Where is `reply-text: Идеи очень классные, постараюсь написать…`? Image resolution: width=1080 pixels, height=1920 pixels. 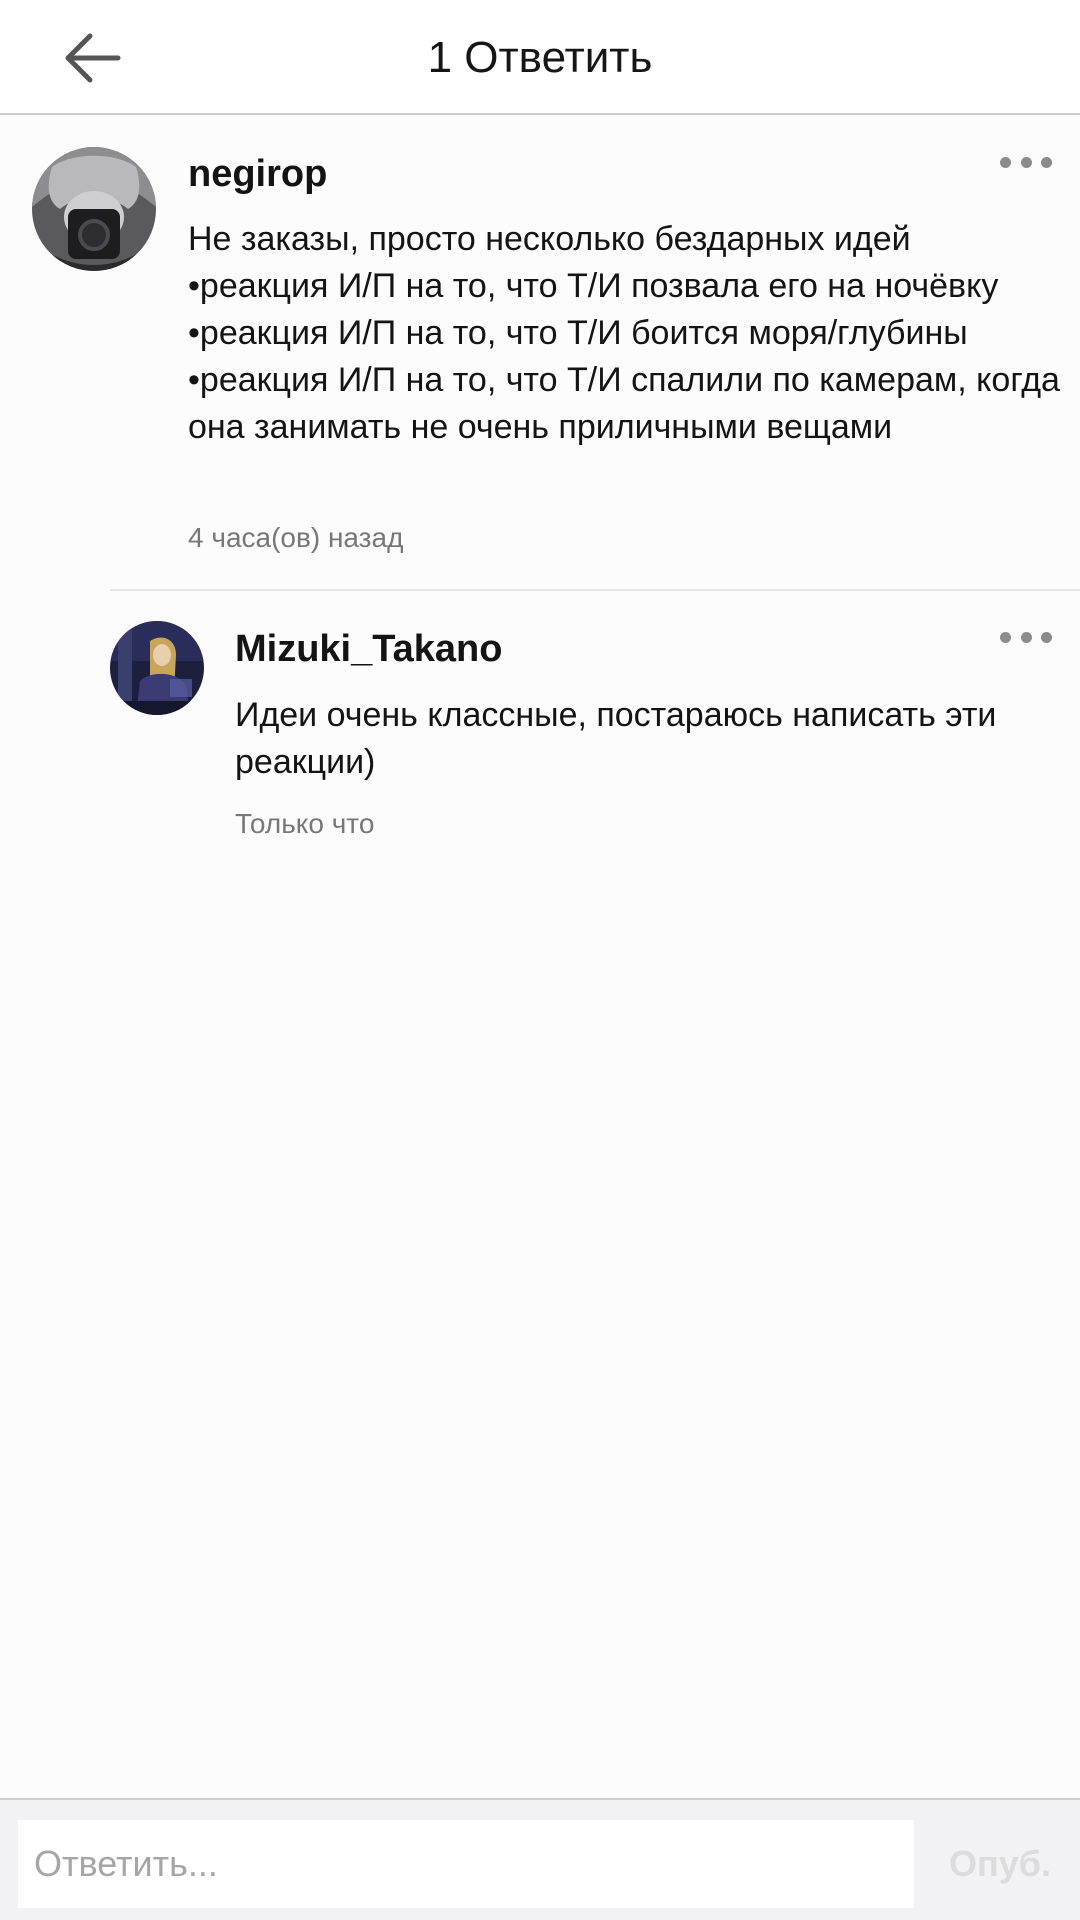 reply-text: Идеи очень классные, постараюсь написать… is located at coordinates (616, 738).